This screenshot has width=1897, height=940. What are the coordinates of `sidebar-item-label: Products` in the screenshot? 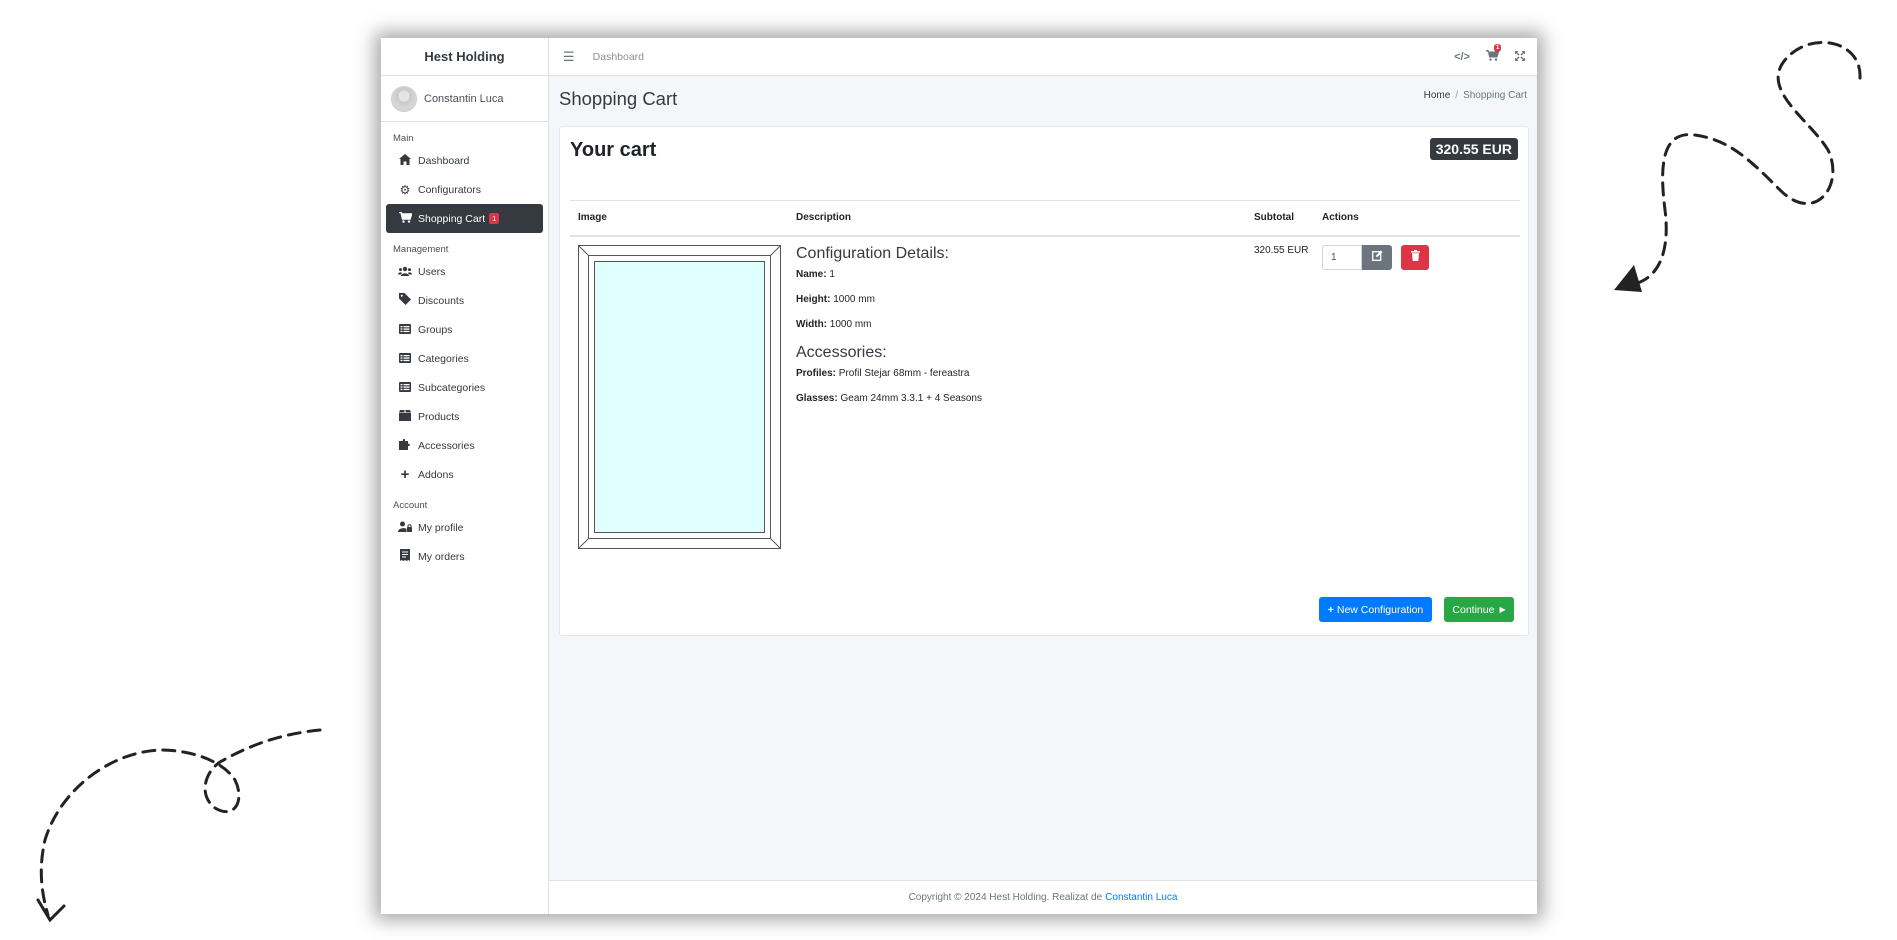 It's located at (439, 416).